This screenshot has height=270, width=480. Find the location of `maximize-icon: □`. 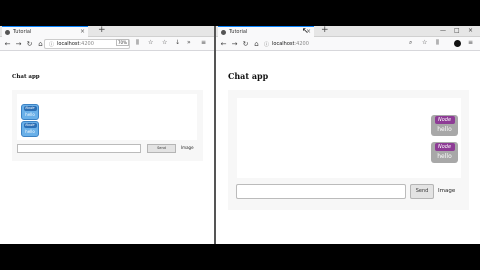

maximize-icon: □ is located at coordinates (457, 30).